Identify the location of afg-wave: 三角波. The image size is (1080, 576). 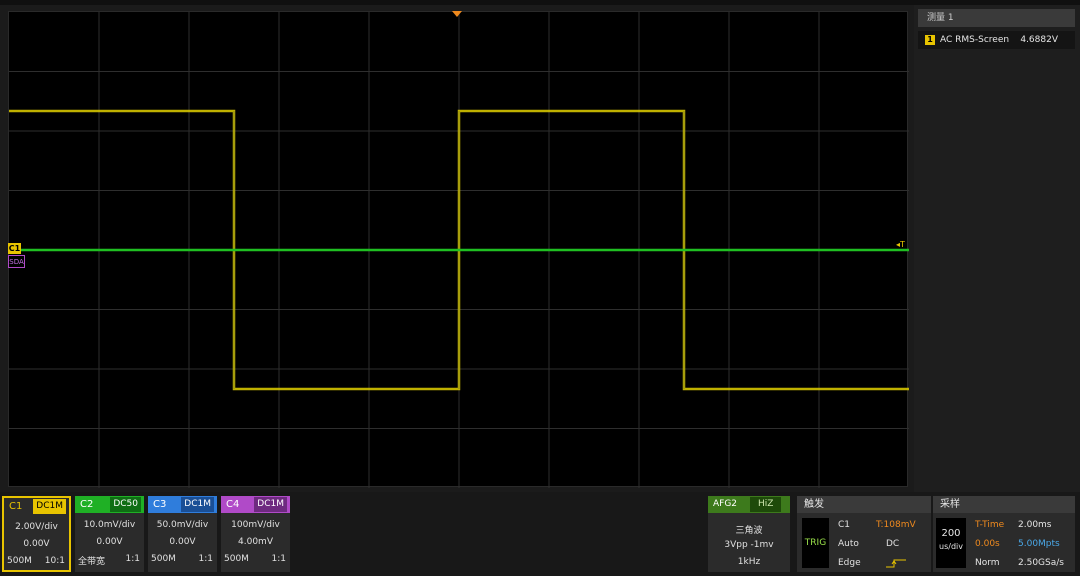
(749, 531).